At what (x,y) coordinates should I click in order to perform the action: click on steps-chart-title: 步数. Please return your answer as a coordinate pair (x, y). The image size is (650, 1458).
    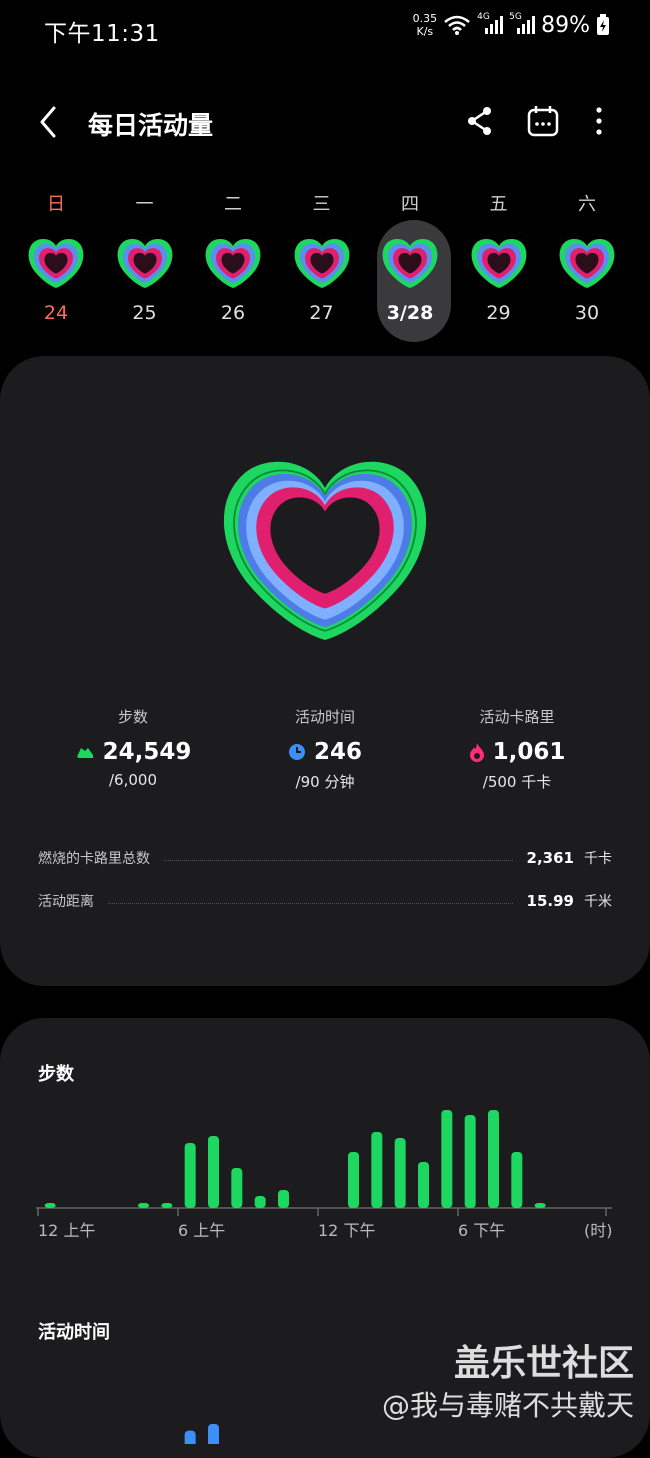
    Looking at the image, I should click on (56, 1074).